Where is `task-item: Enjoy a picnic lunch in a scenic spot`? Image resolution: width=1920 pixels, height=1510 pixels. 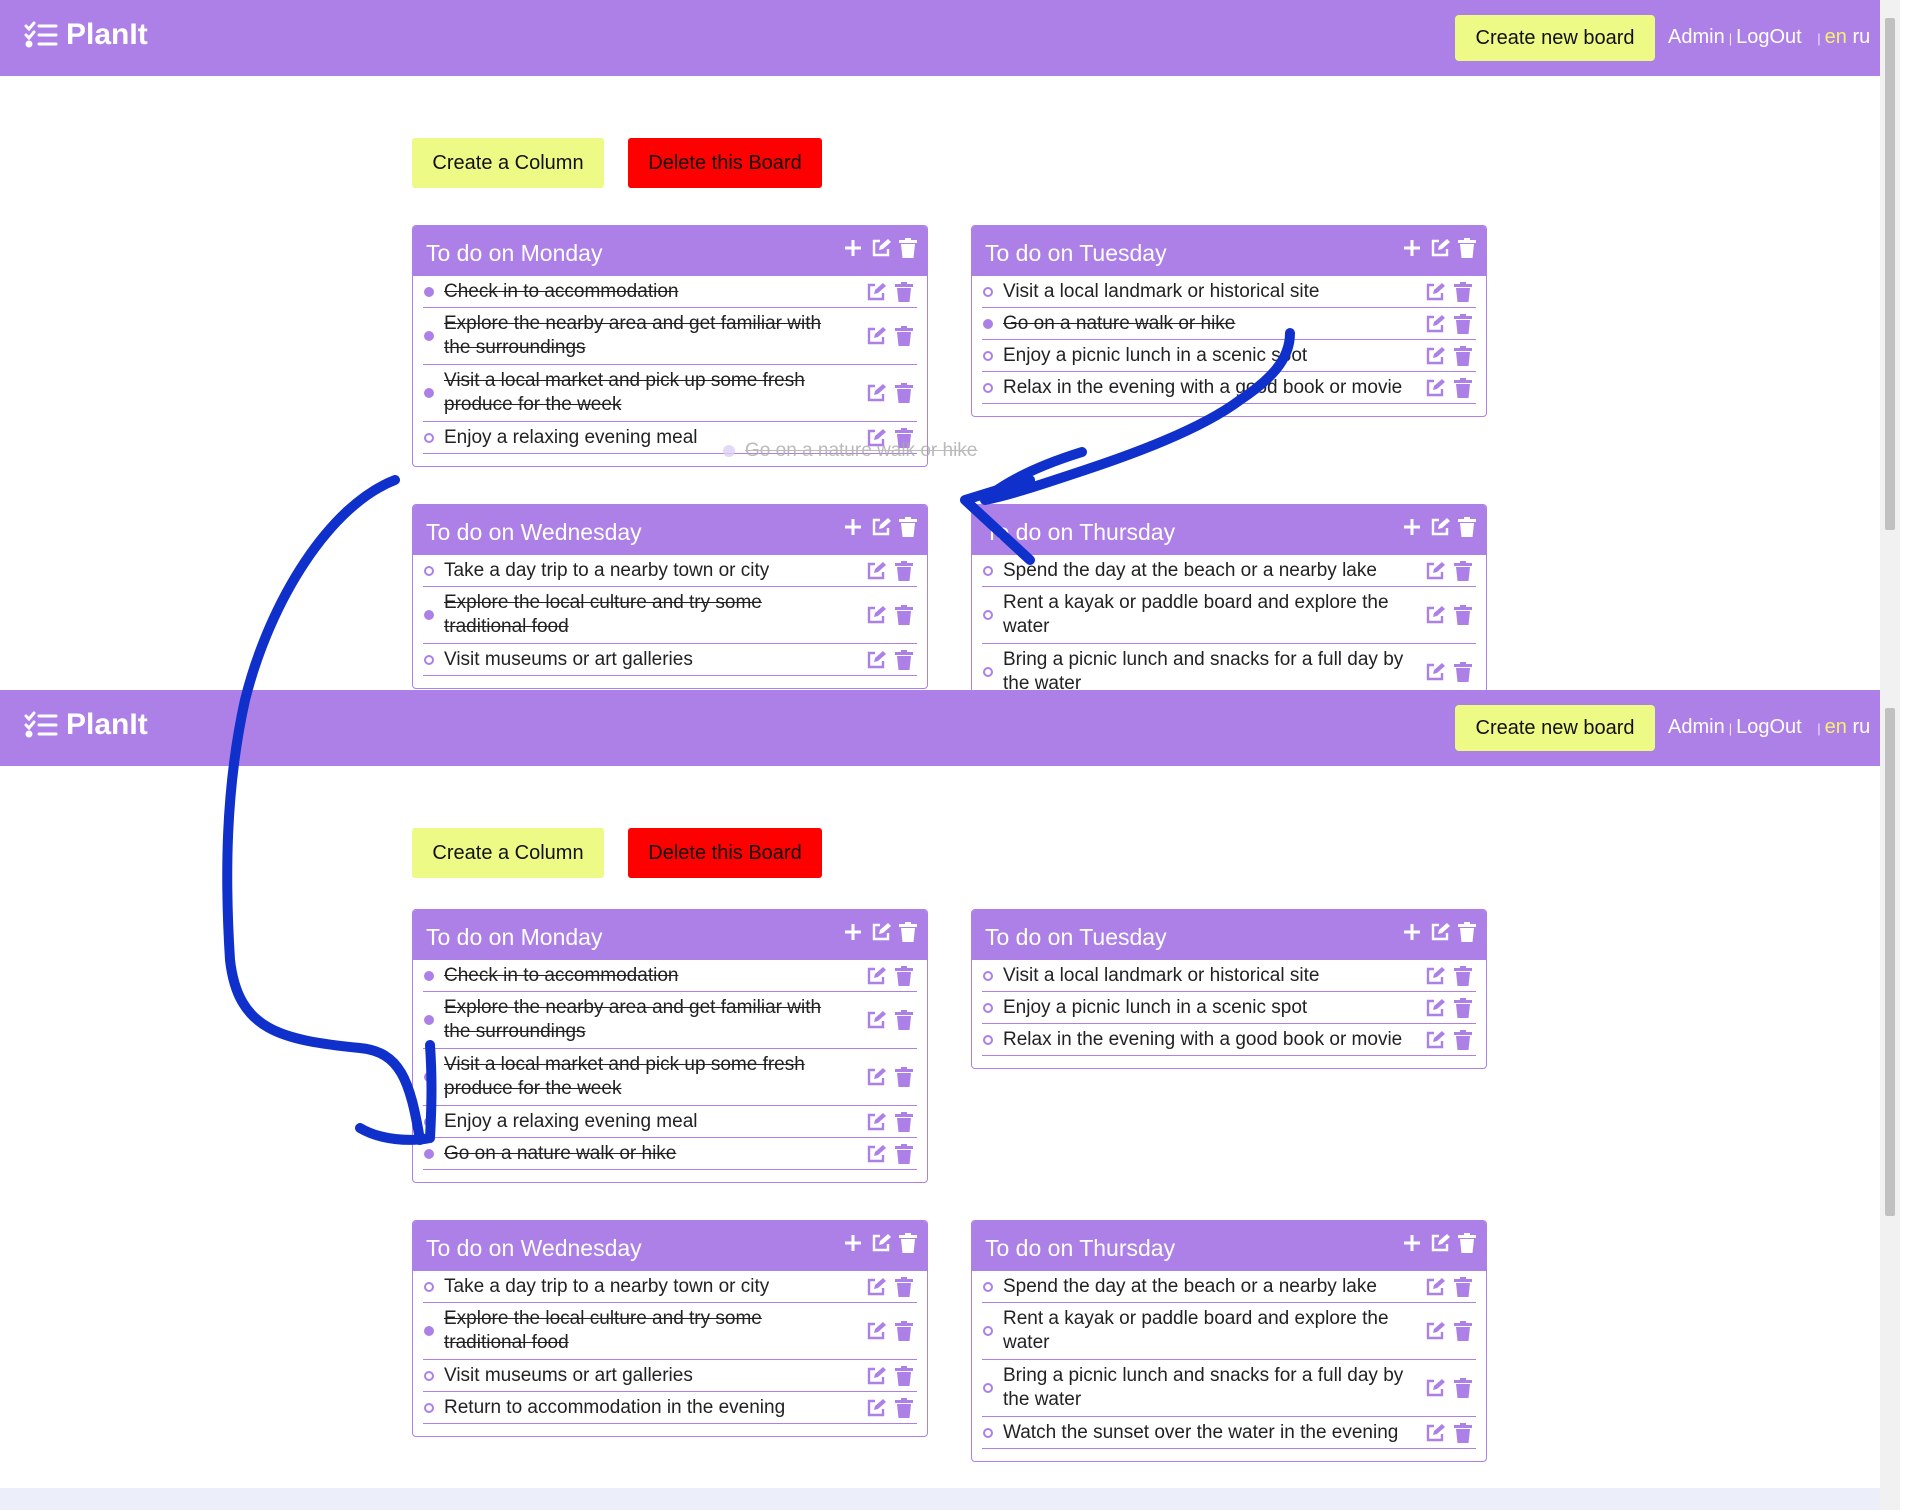 task-item: Enjoy a picnic lunch in a scenic spot is located at coordinates (1229, 356).